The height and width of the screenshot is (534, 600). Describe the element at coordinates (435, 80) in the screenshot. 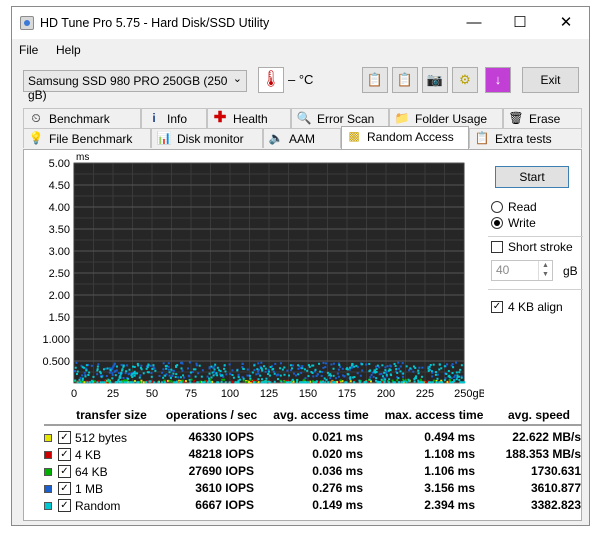

I see `screenshot-button: 📷` at that location.